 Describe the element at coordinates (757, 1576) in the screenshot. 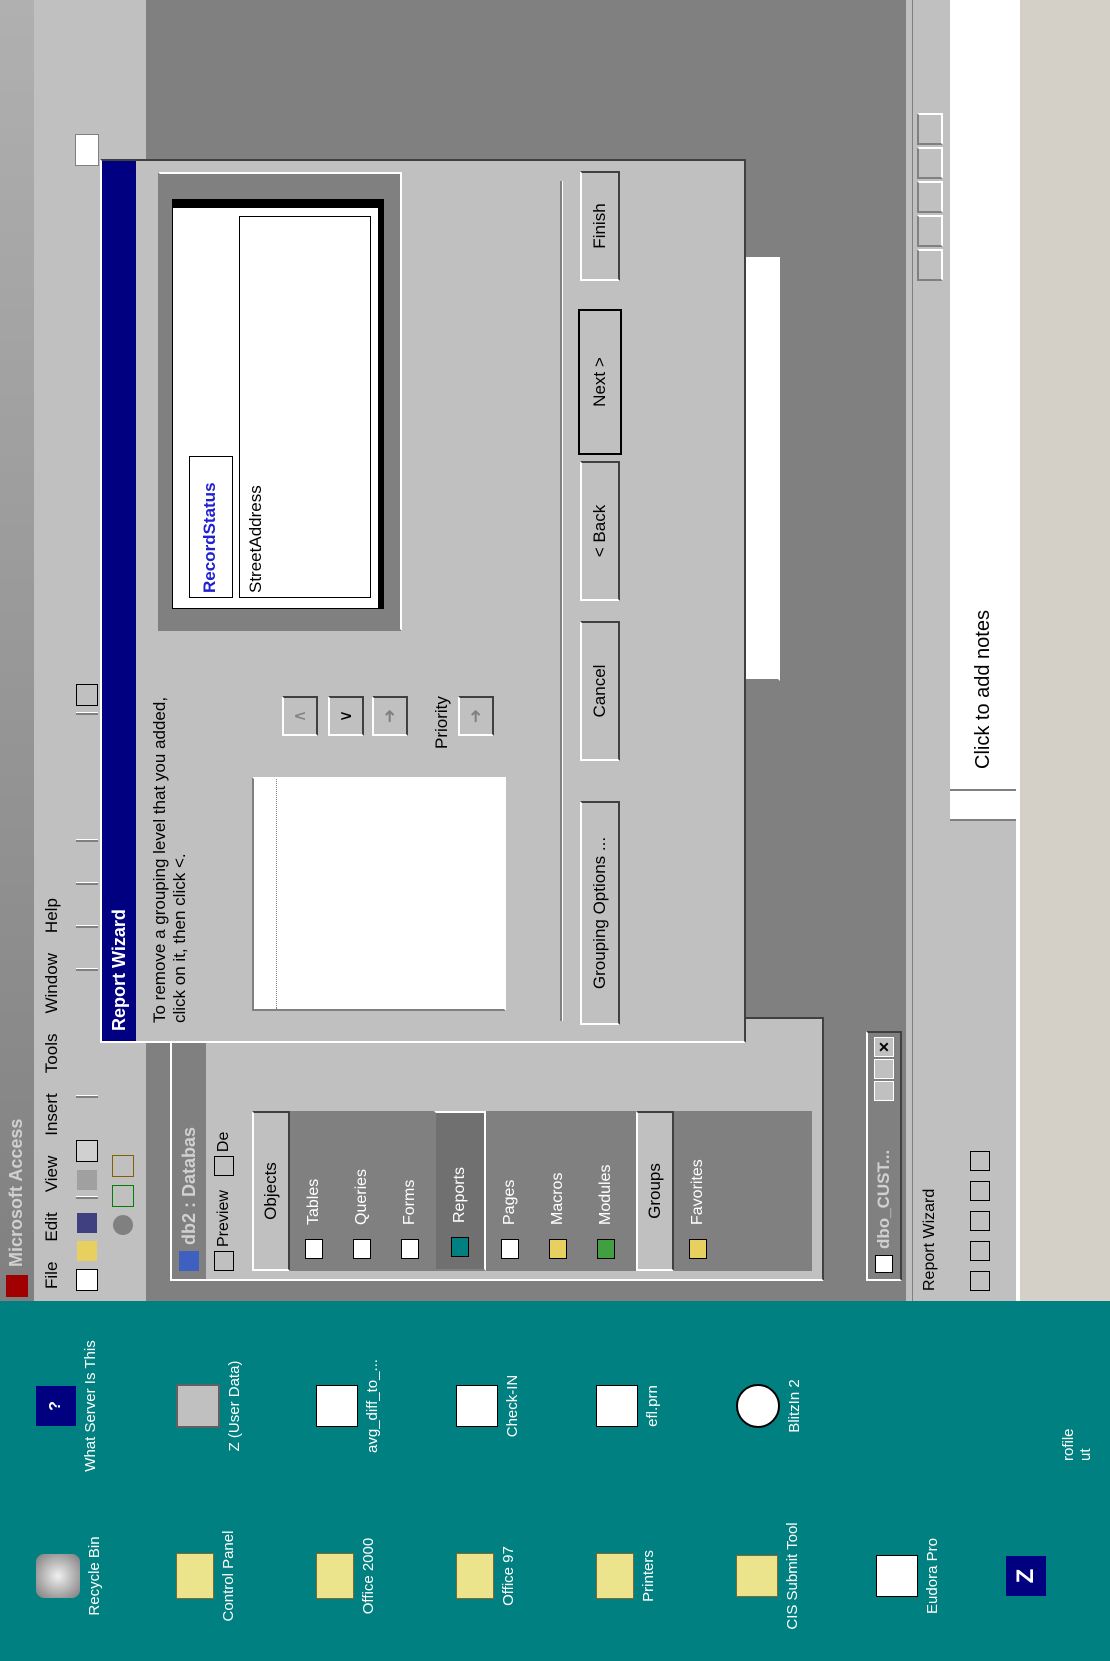

I see `envelope-icon` at that location.